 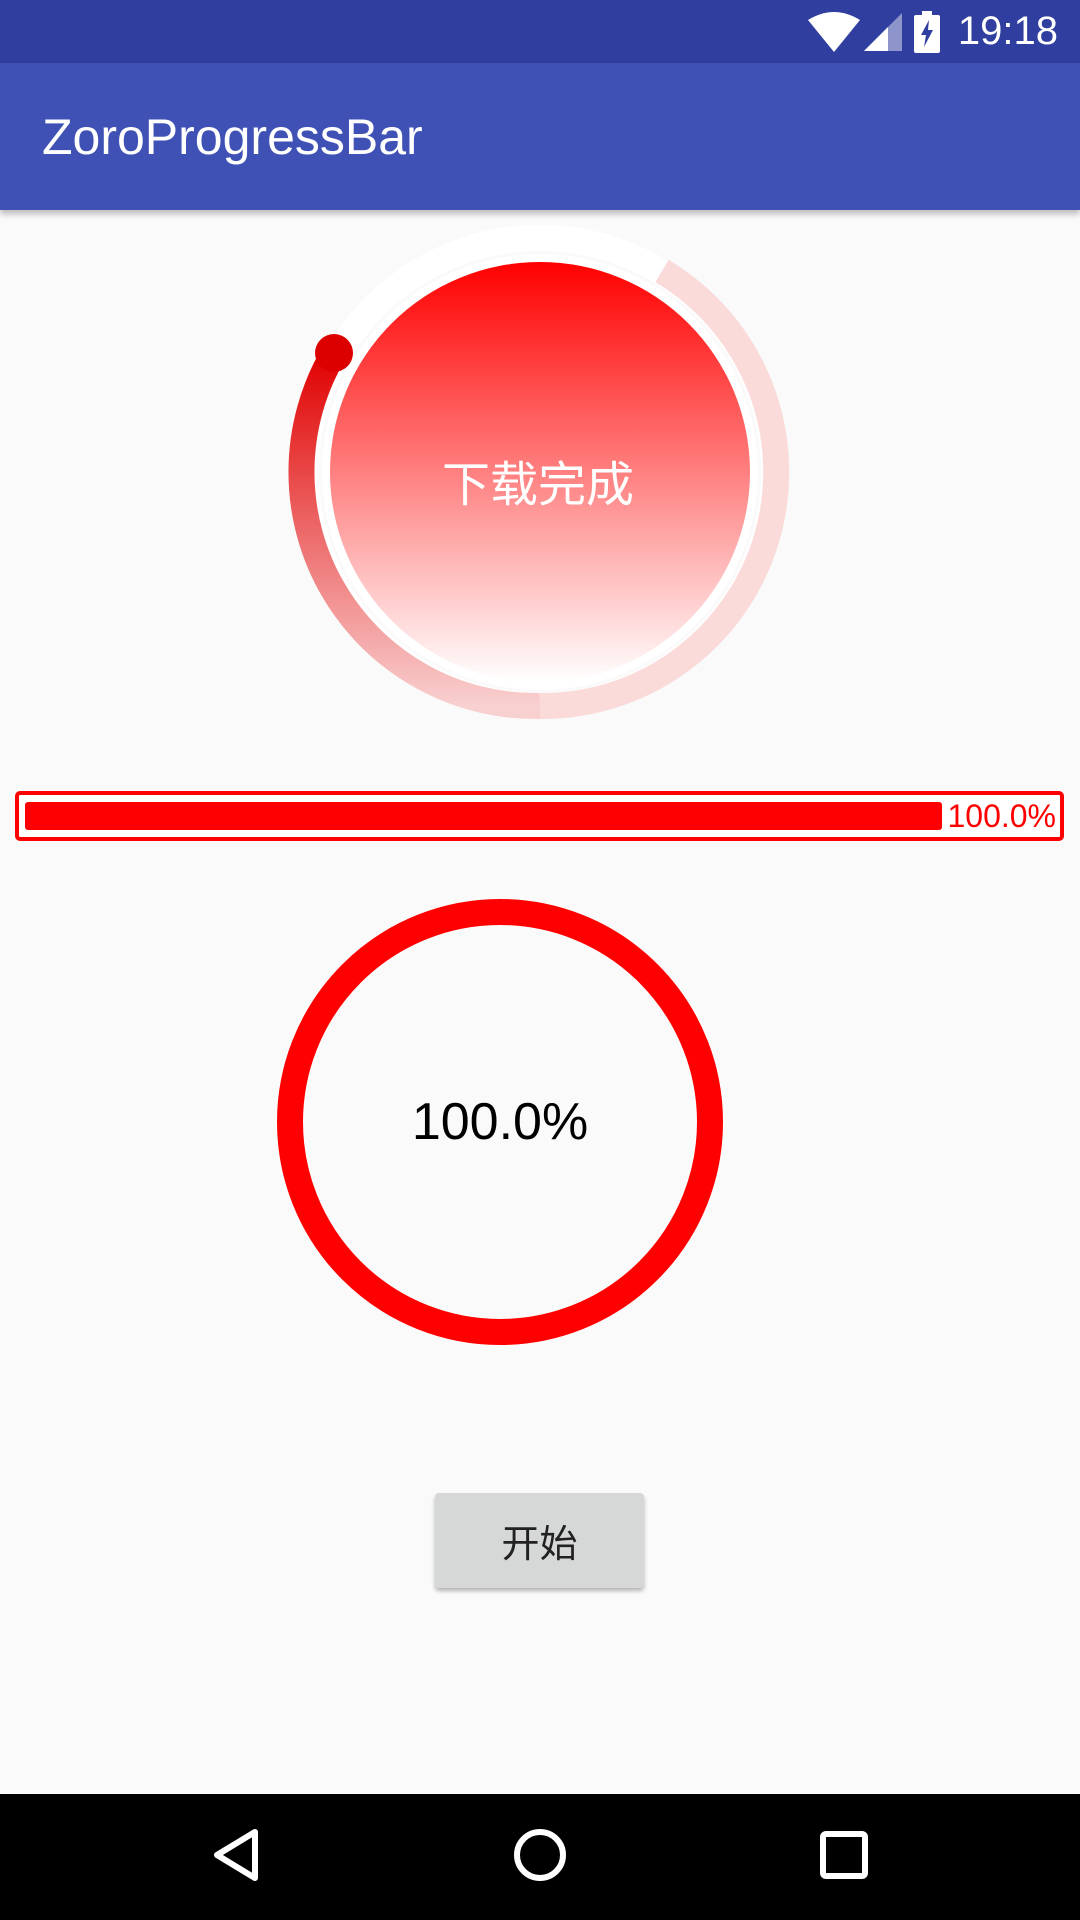 What do you see at coordinates (882, 31) in the screenshot?
I see `cell-signal-icon` at bounding box center [882, 31].